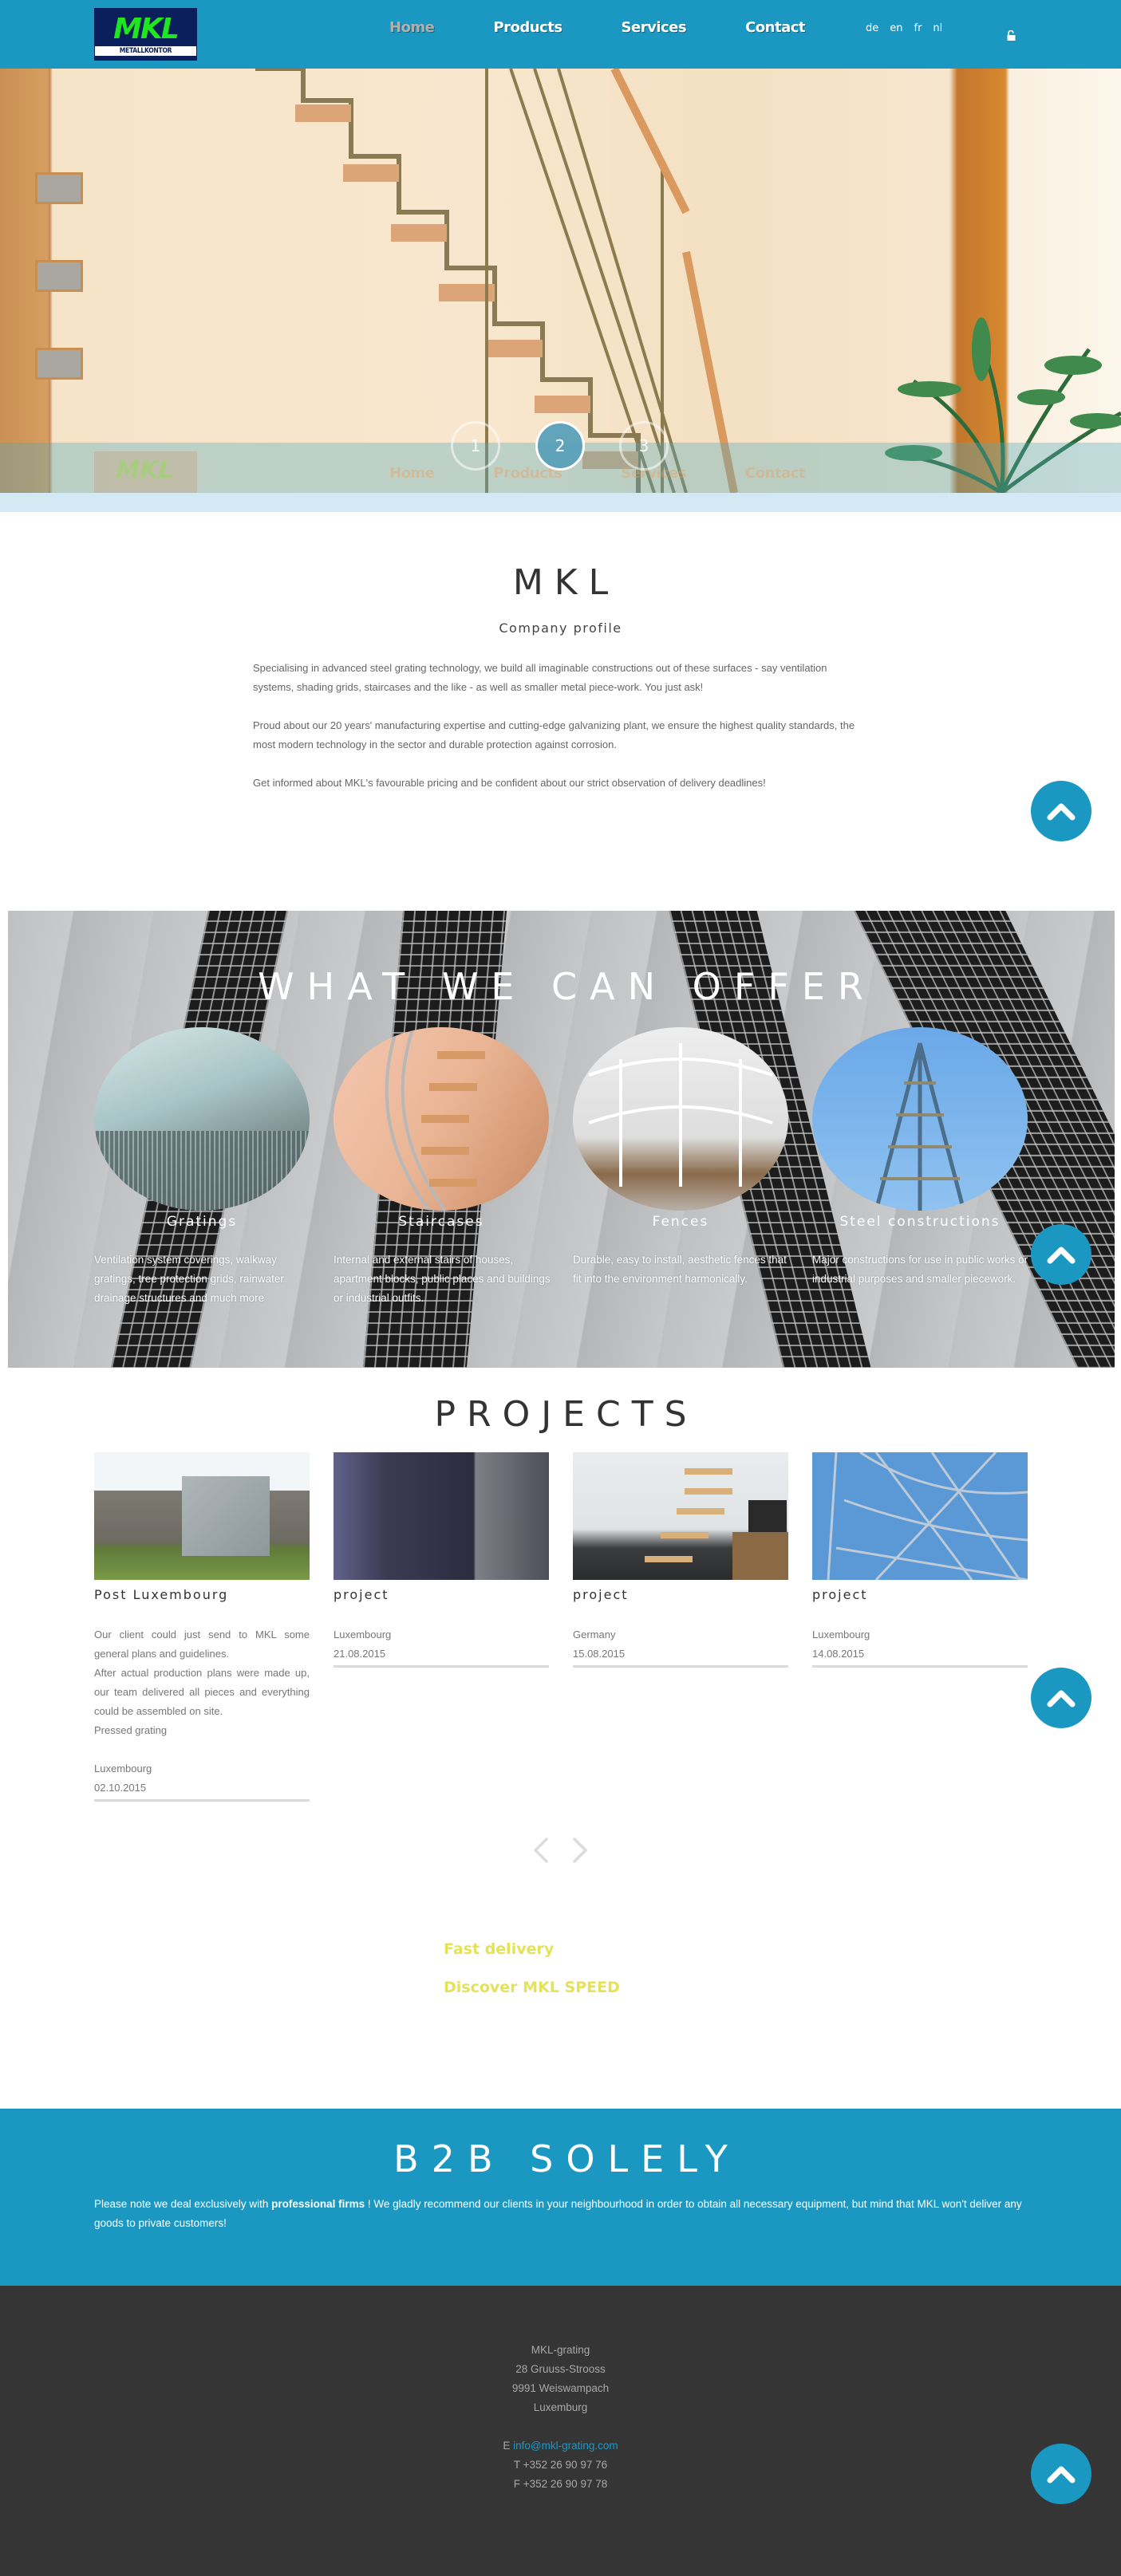 The width and height of the screenshot is (1121, 2576). Describe the element at coordinates (560, 2350) in the screenshot. I see `footer-company: MKL-grating` at that location.